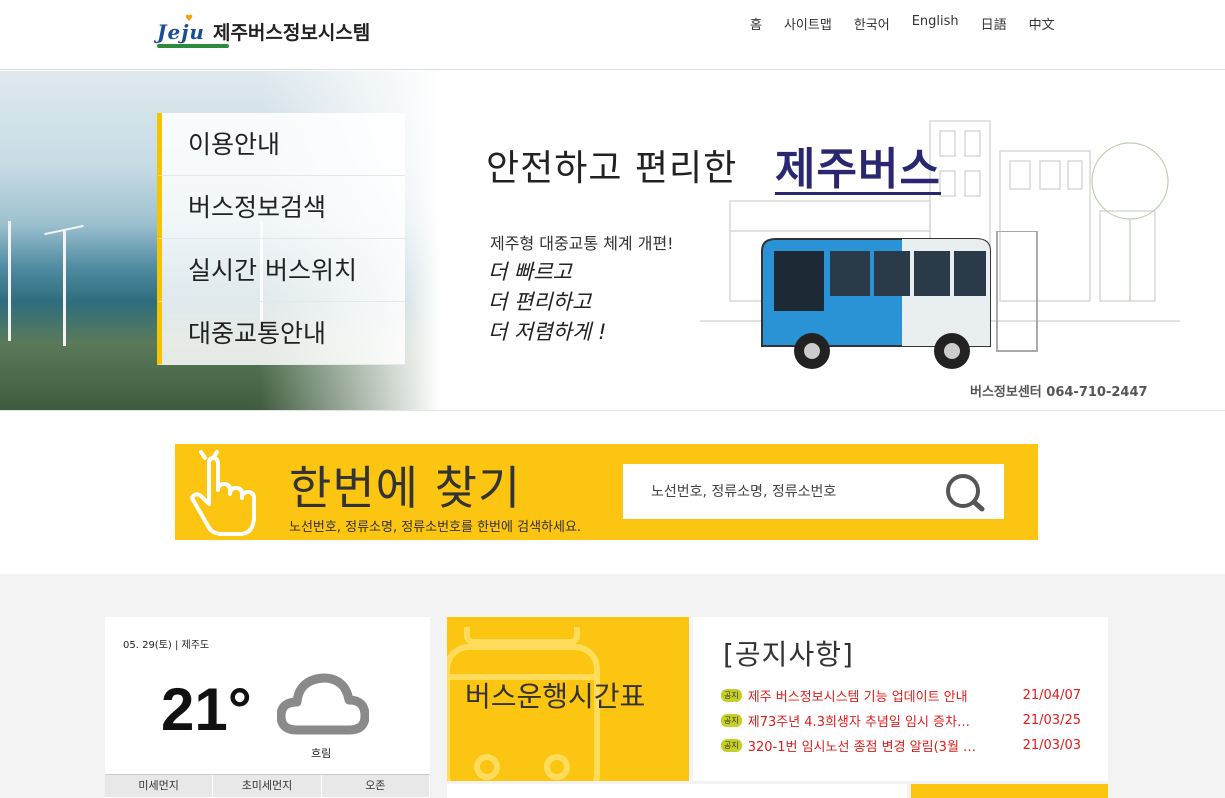 The image size is (1225, 798). I want to click on notice-date: 21/04/07, so click(1051, 695).